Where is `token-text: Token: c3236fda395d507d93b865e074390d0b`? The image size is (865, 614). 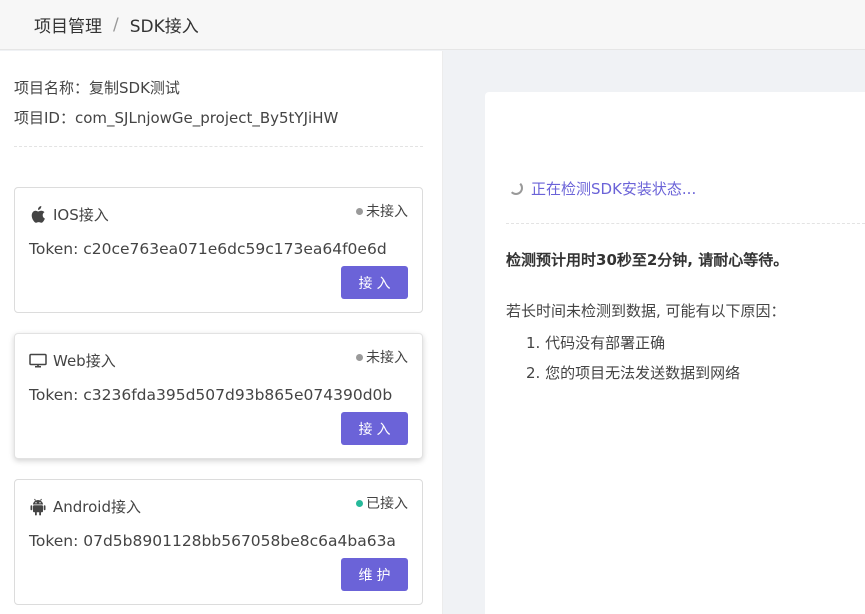
token-text: Token: c3236fda395d507d93b865e074390d0b is located at coordinates (211, 395).